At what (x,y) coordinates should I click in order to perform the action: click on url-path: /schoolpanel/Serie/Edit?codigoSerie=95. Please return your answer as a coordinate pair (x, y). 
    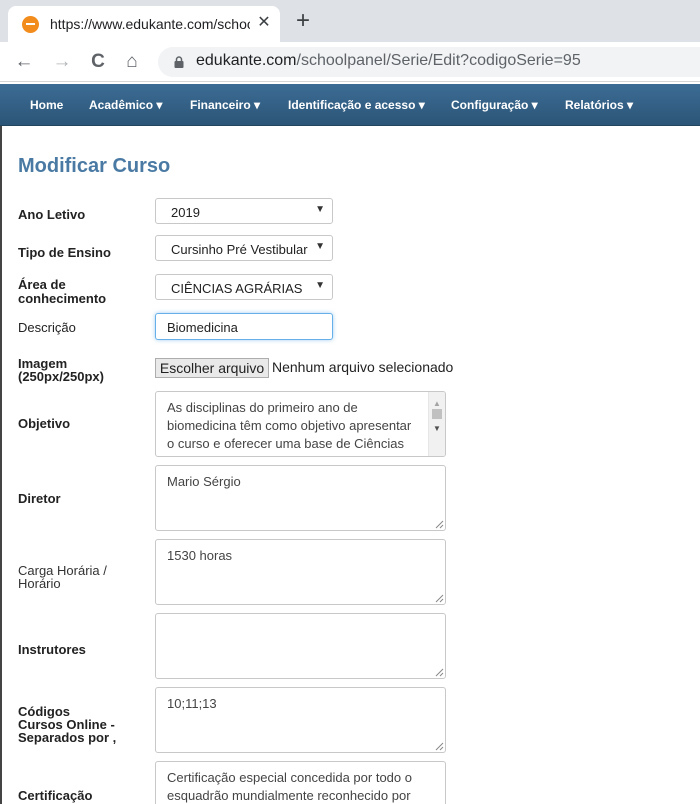
    Looking at the image, I should click on (438, 60).